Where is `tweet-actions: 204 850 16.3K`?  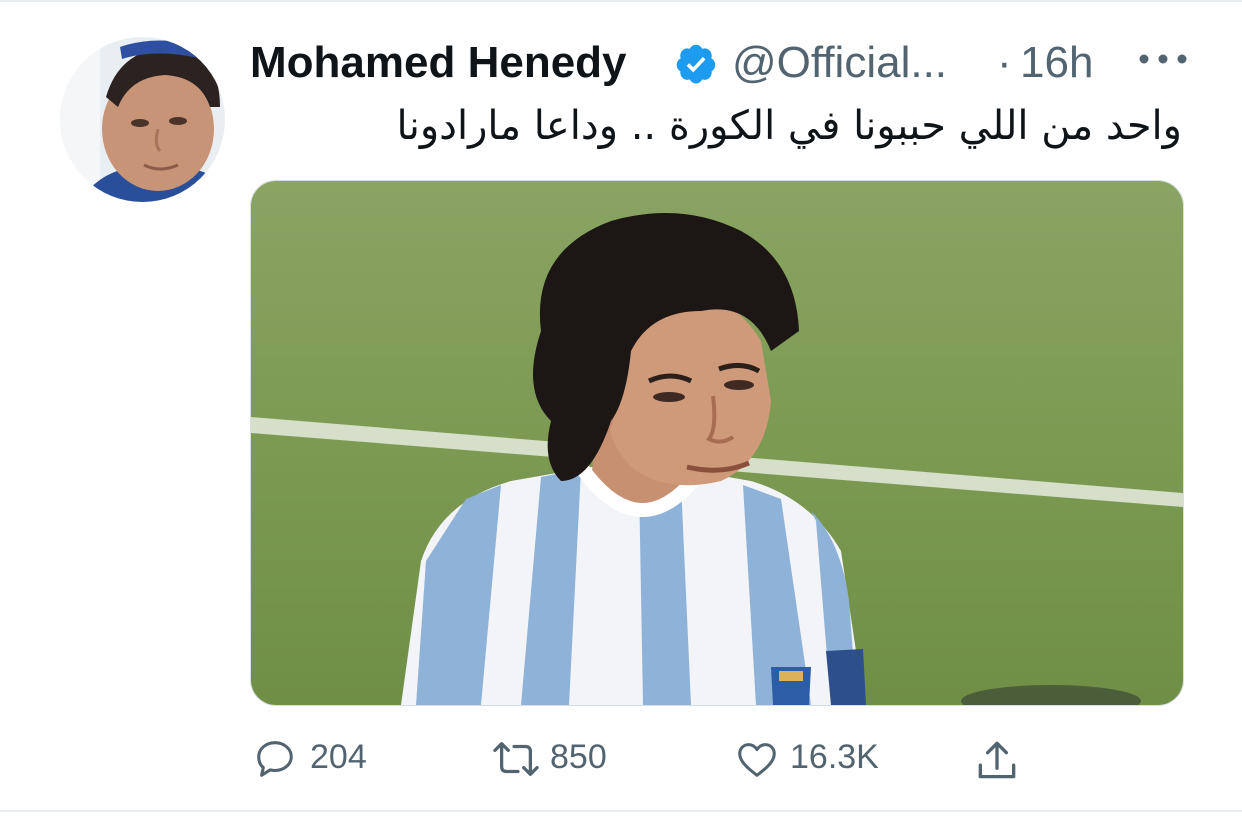 tweet-actions: 204 850 16.3K is located at coordinates (650, 758).